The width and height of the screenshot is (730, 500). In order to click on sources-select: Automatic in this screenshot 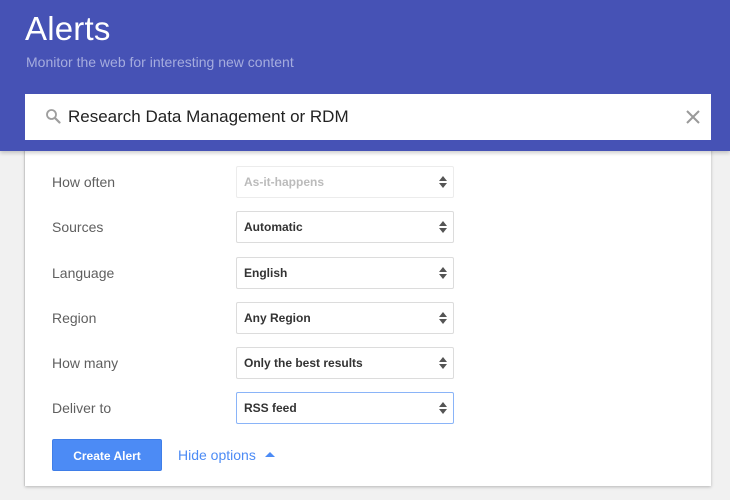, I will do `click(345, 227)`.